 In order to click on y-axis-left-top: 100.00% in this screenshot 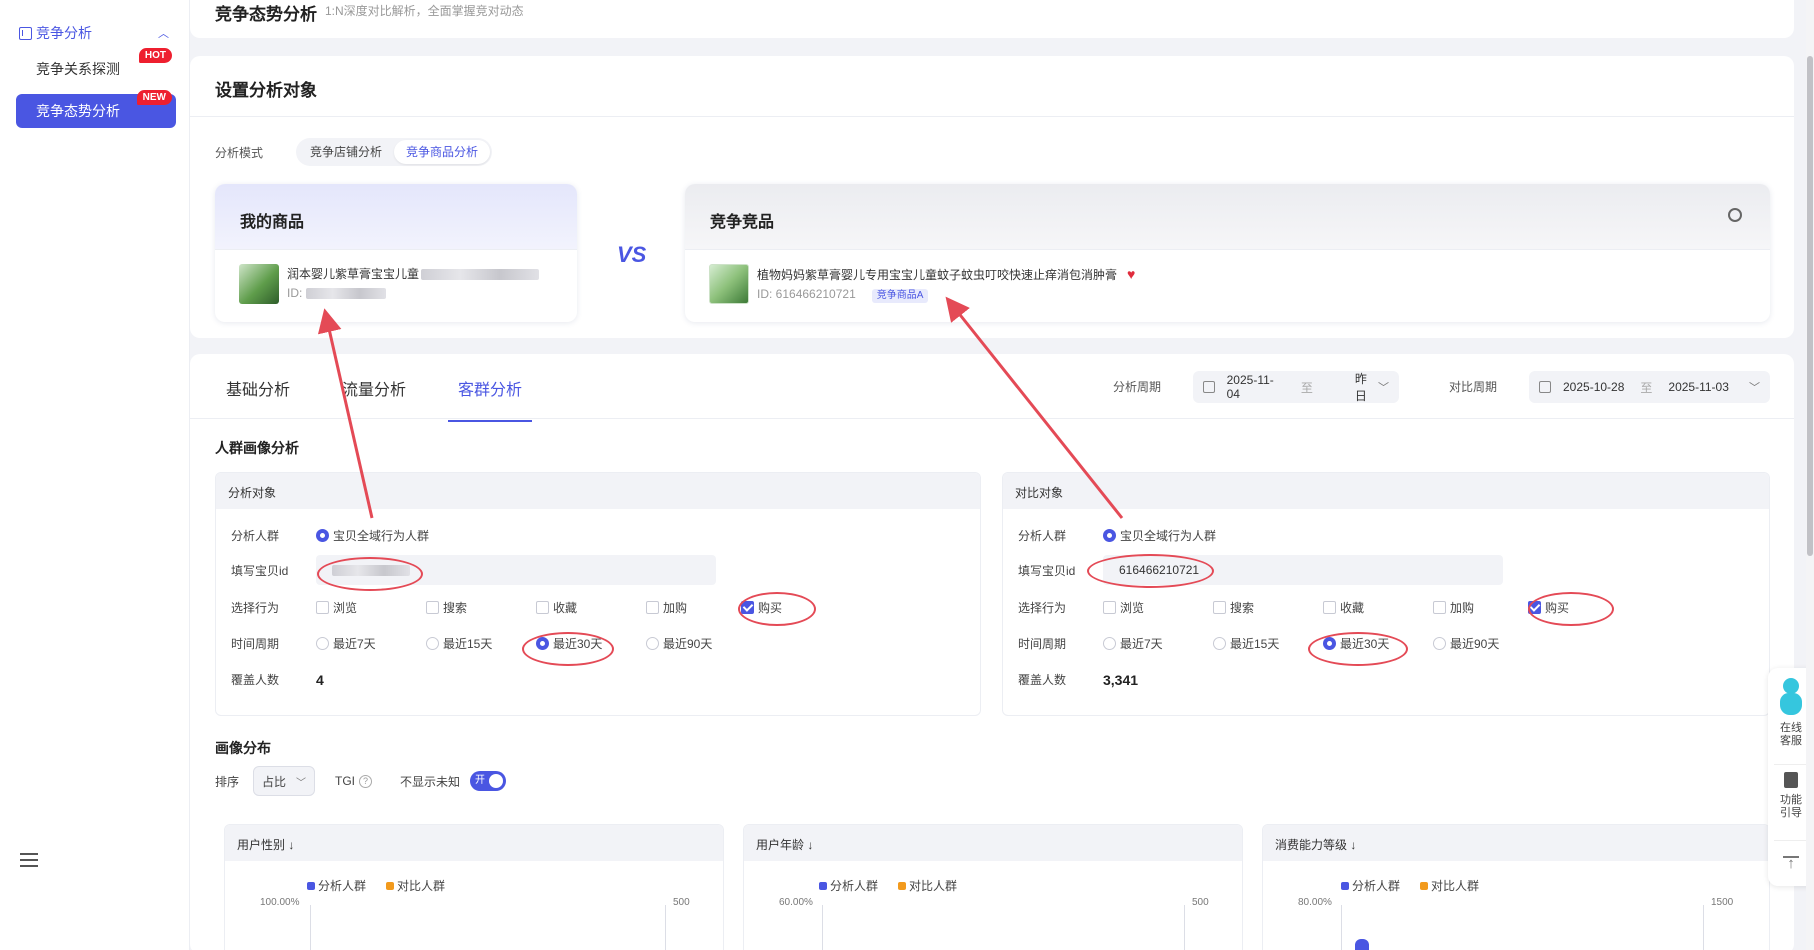, I will do `click(280, 902)`.